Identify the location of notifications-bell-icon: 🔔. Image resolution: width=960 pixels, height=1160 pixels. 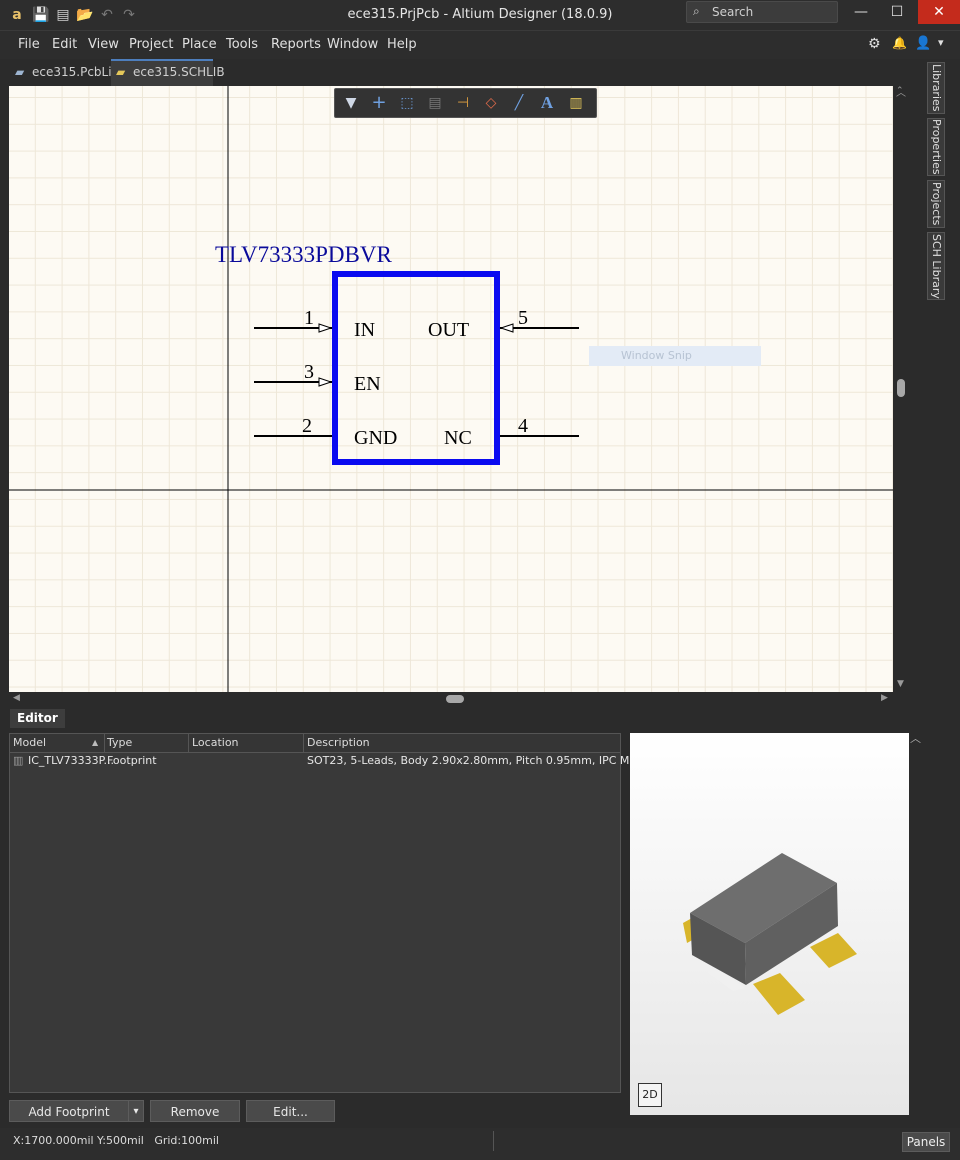
(899, 43).